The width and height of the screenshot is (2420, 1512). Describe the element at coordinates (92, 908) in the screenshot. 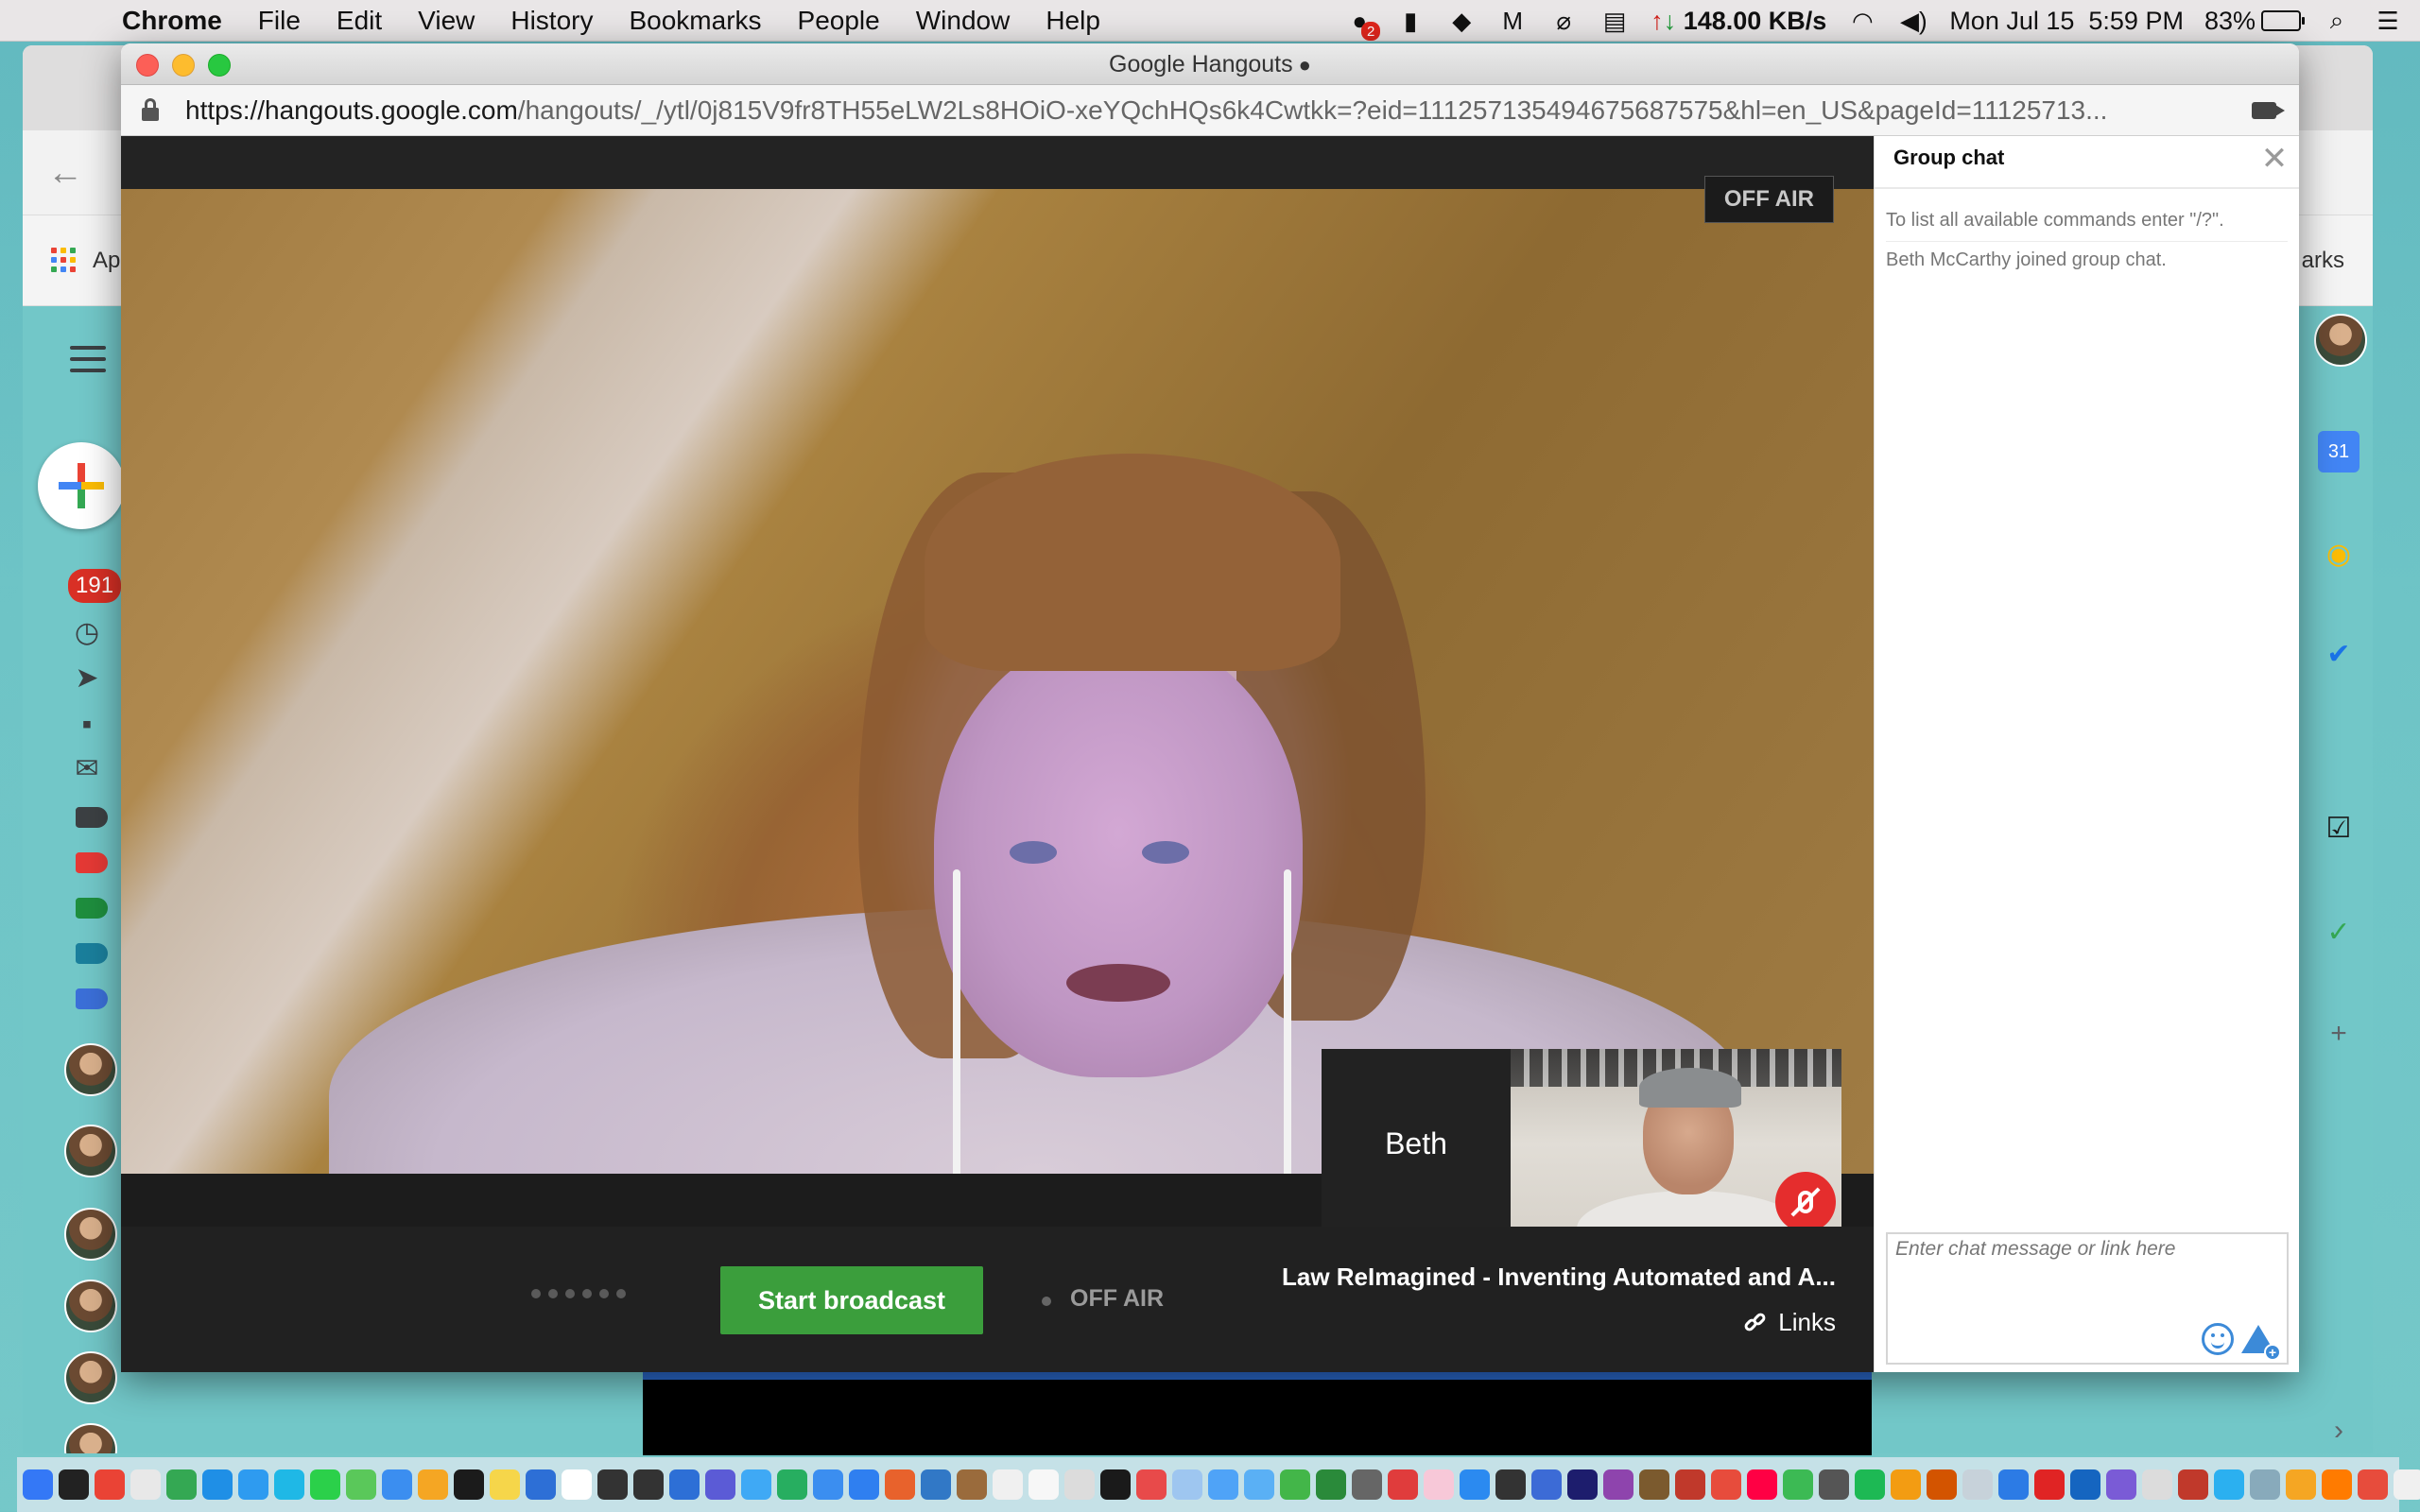

I see `label-green-icon` at that location.